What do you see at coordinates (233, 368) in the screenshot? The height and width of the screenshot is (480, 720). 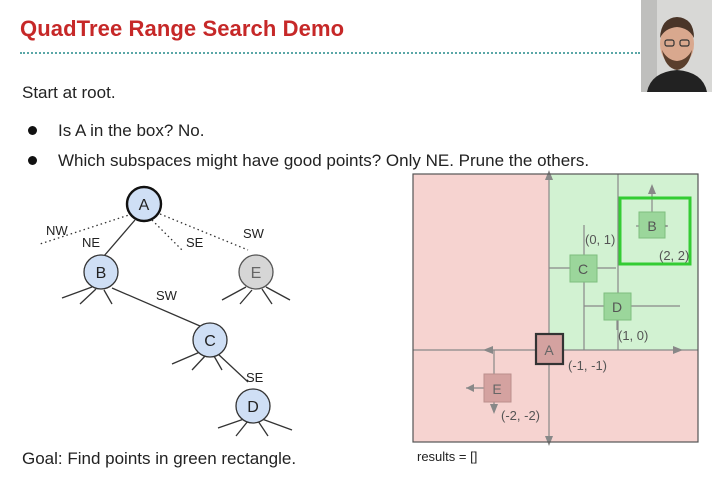 I see `edge-c-d` at bounding box center [233, 368].